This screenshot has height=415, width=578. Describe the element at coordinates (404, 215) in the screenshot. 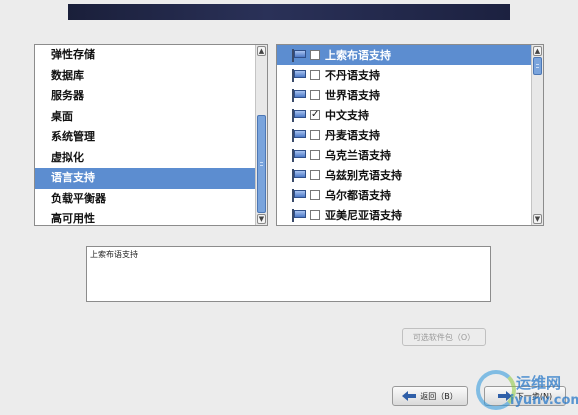

I see `group-item: 亚美尼亚语支持` at that location.